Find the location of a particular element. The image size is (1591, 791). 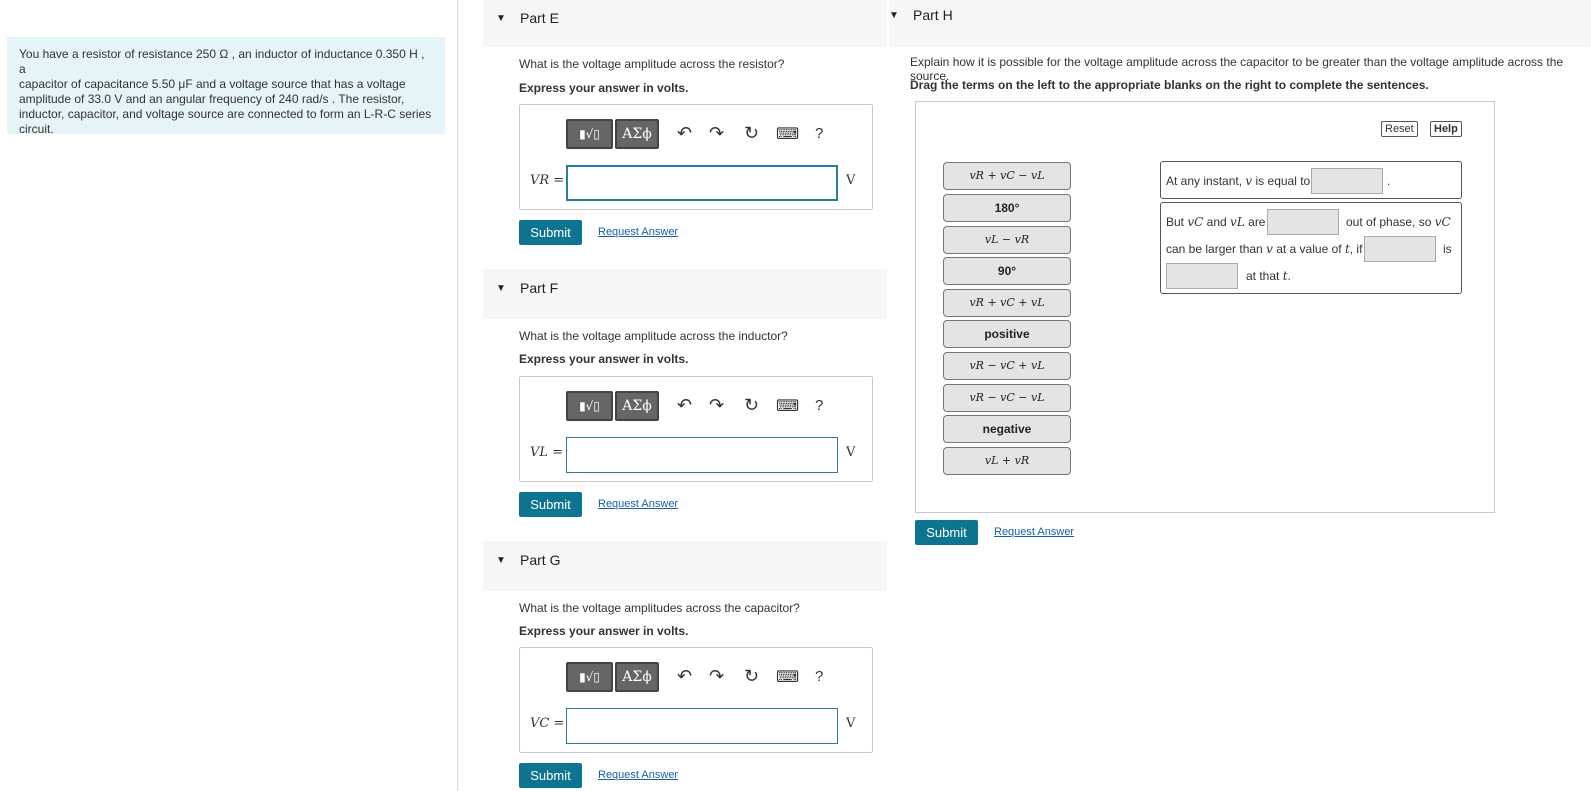

part-e-title: Part E is located at coordinates (539, 18).